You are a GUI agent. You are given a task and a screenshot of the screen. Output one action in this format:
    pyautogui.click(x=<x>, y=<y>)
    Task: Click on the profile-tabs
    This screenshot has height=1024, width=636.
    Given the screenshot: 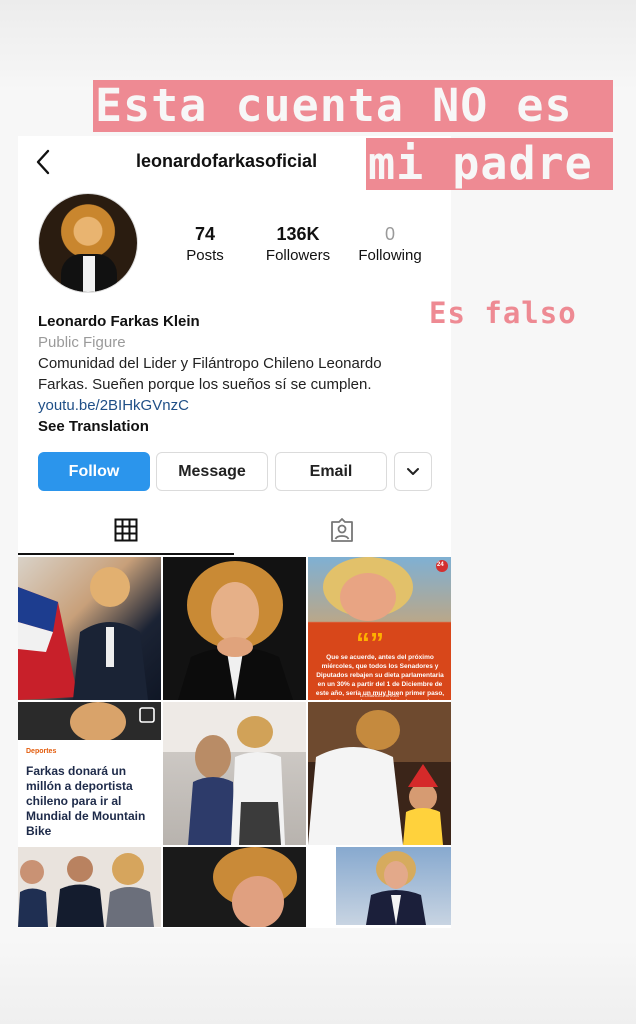 What is the action you would take?
    pyautogui.click(x=234, y=531)
    